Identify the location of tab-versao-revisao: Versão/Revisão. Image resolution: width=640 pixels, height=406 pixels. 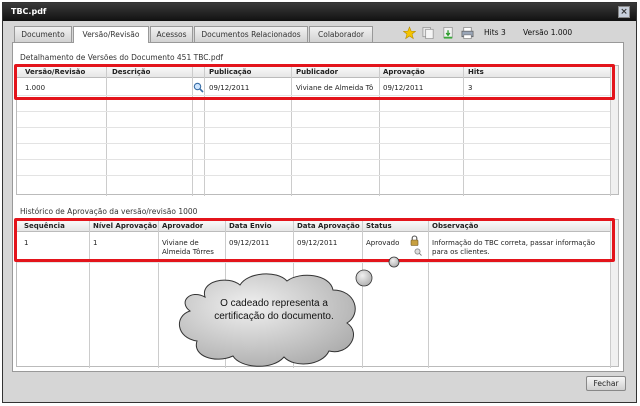
(111, 34).